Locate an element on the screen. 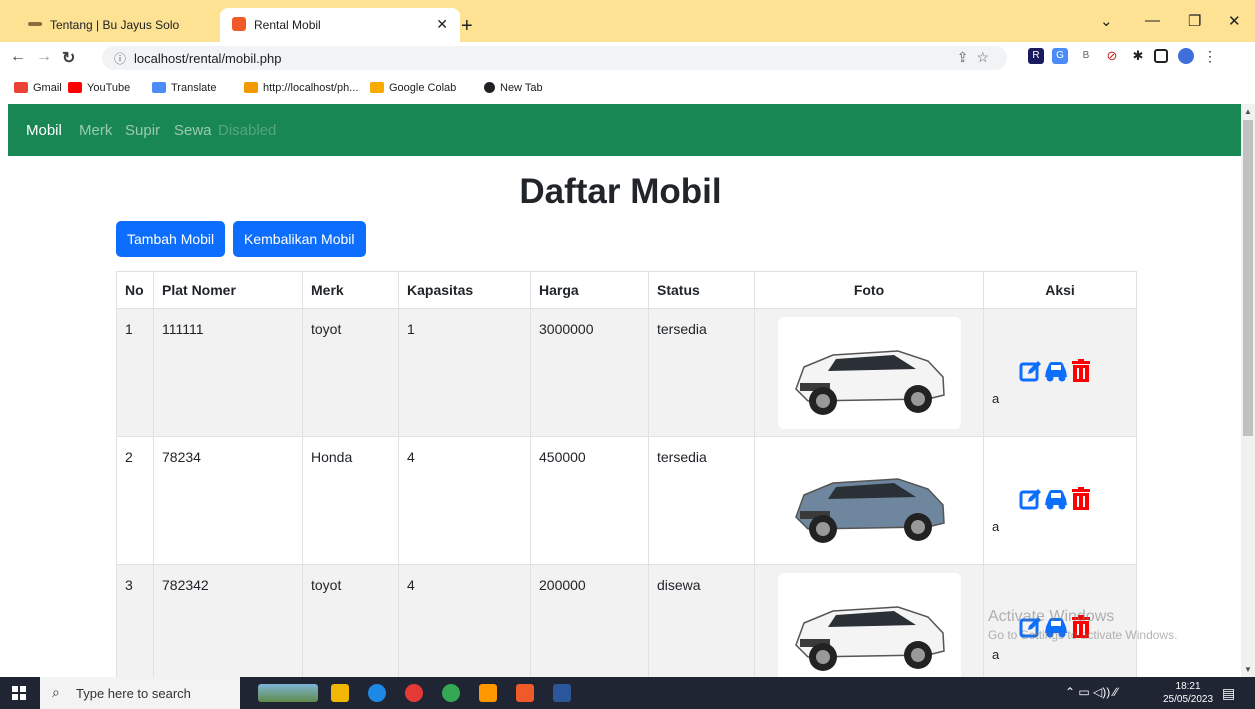  word-icon is located at coordinates (562, 693).